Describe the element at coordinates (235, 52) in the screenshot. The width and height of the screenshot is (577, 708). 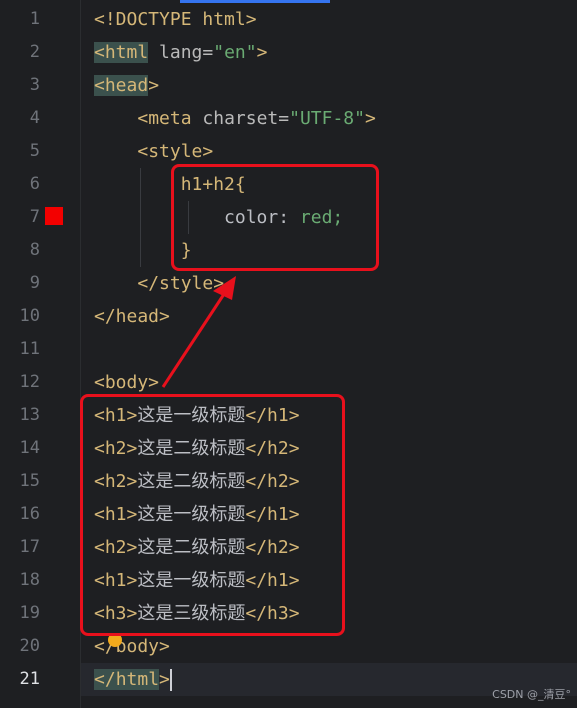
I see `attribute-value: "en"` at that location.